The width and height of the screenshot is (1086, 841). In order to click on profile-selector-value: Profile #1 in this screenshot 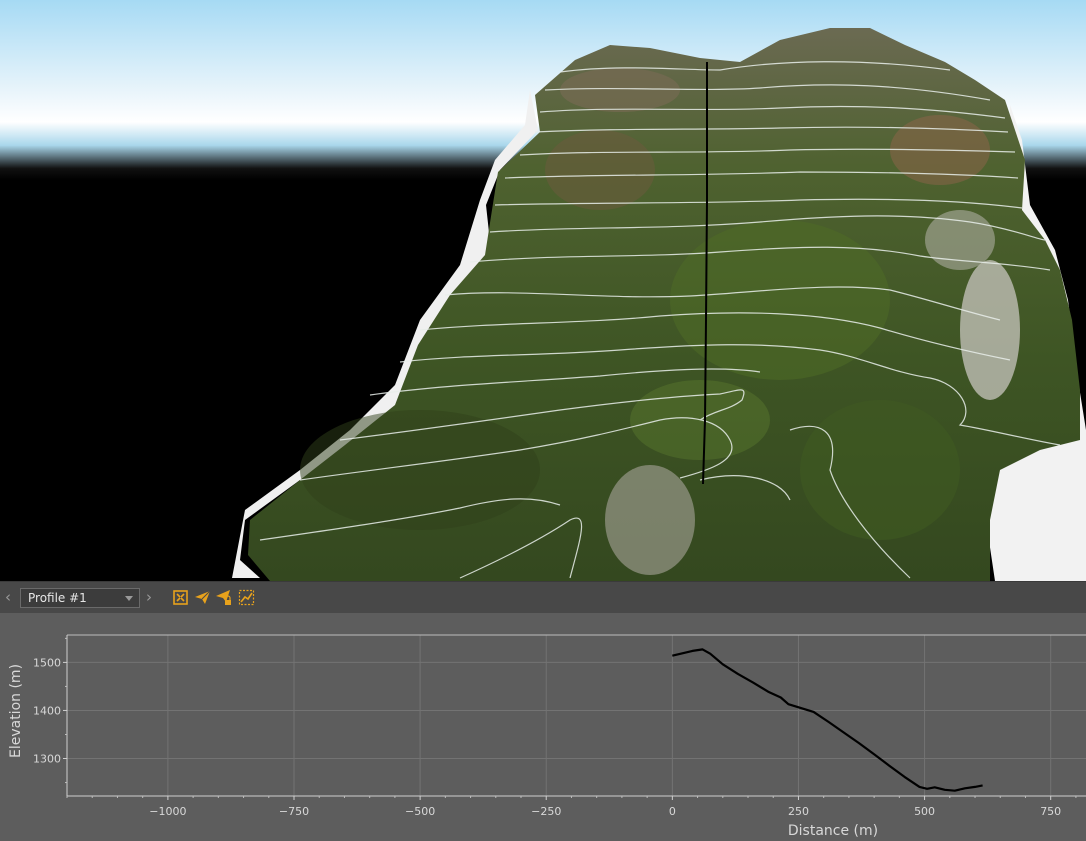, I will do `click(57, 598)`.